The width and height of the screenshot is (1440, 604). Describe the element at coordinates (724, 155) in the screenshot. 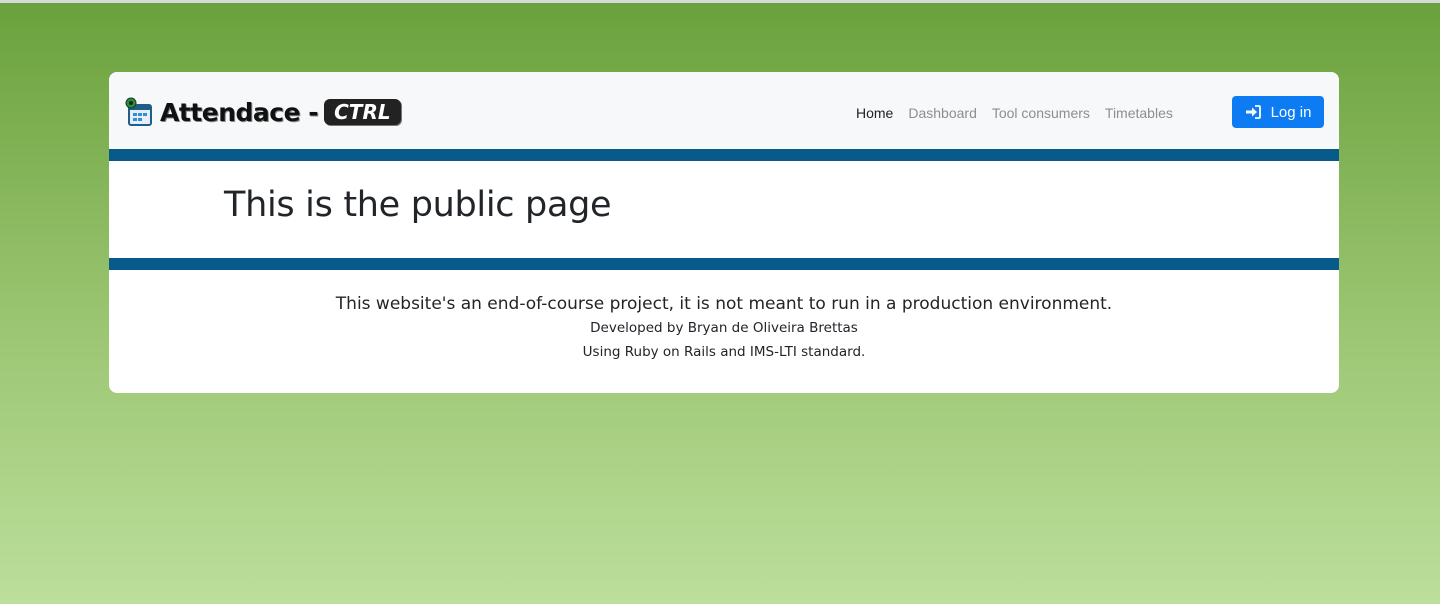

I see `top-accent-band` at that location.